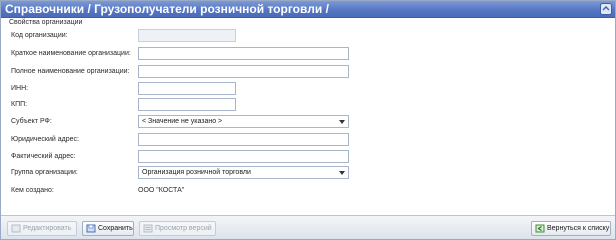 This screenshot has height=240, width=616. What do you see at coordinates (46, 22) in the screenshot?
I see `section-label: Свойства организации` at bounding box center [46, 22].